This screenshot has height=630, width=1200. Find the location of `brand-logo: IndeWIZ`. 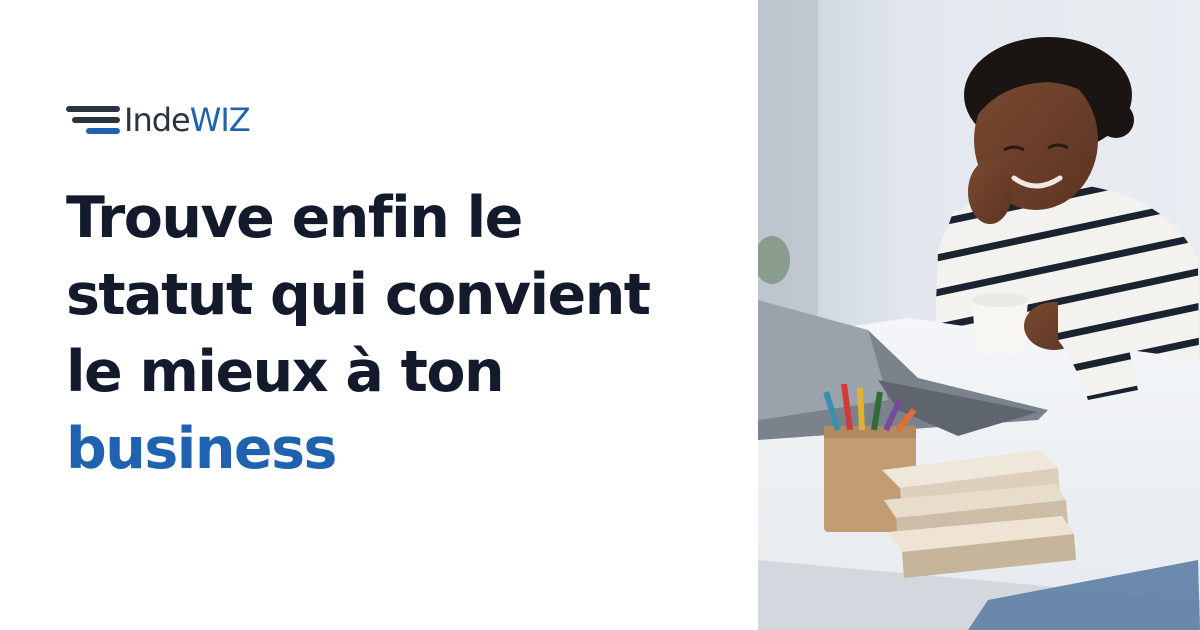

brand-logo: IndeWIZ is located at coordinates (158, 120).